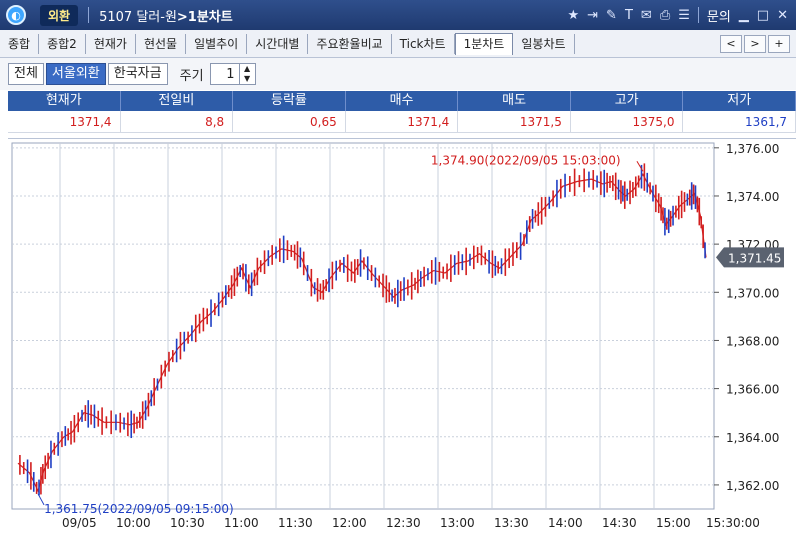 The image size is (796, 537). Describe the element at coordinates (752, 197) in the screenshot. I see `y-tick-label: 1,374.00` at that location.